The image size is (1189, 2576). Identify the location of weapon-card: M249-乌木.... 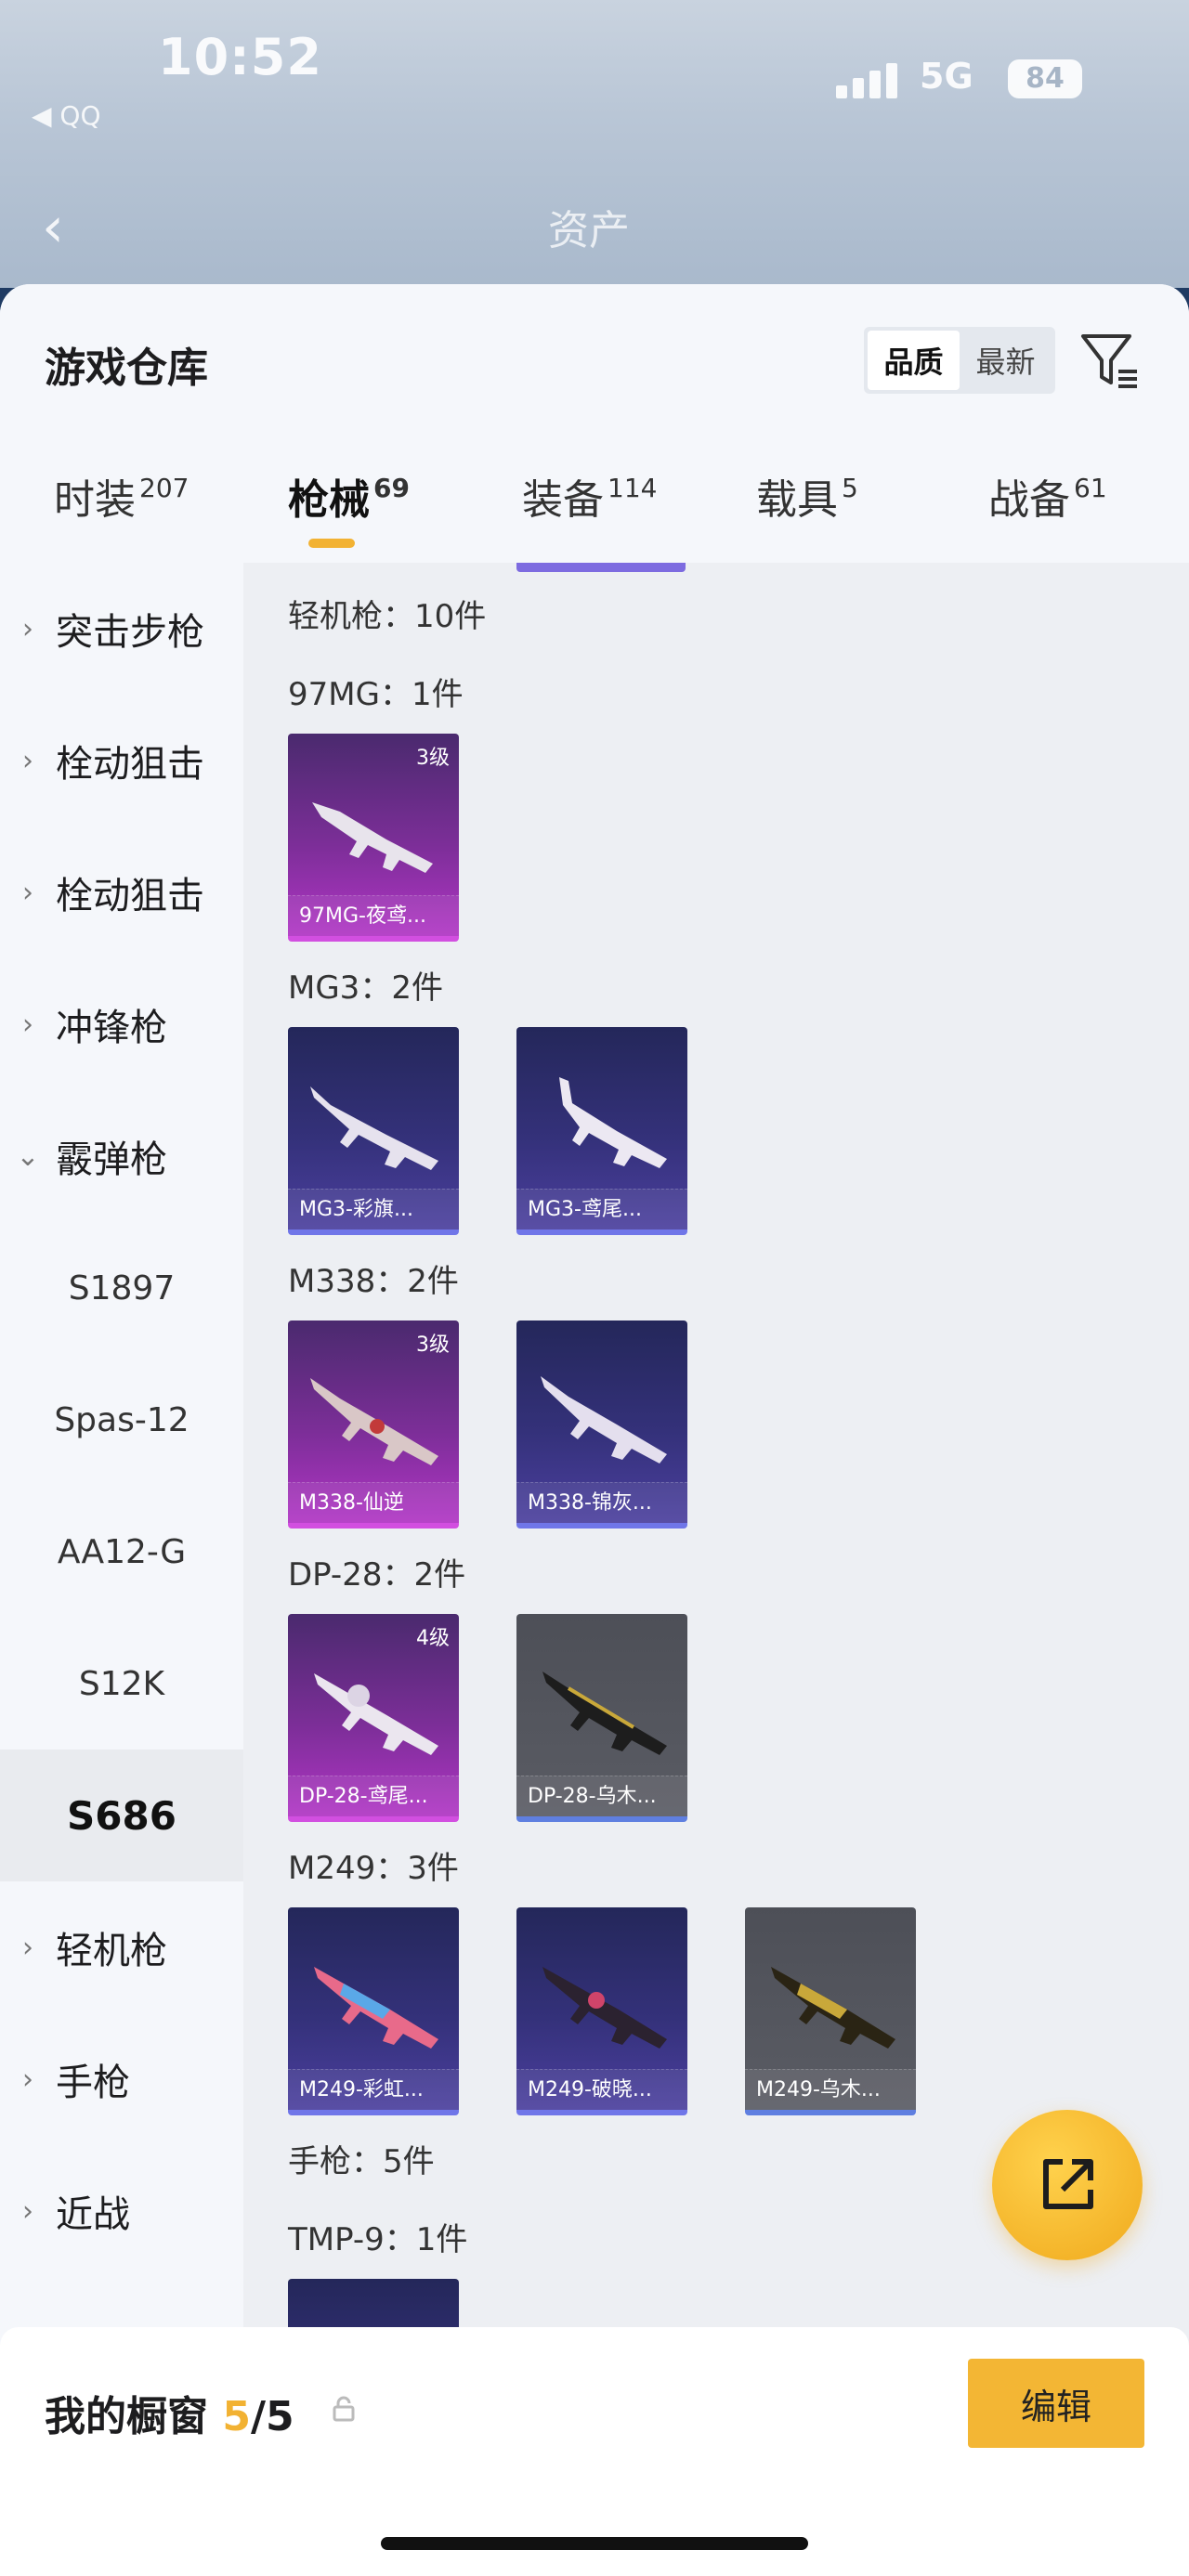
(831, 2011).